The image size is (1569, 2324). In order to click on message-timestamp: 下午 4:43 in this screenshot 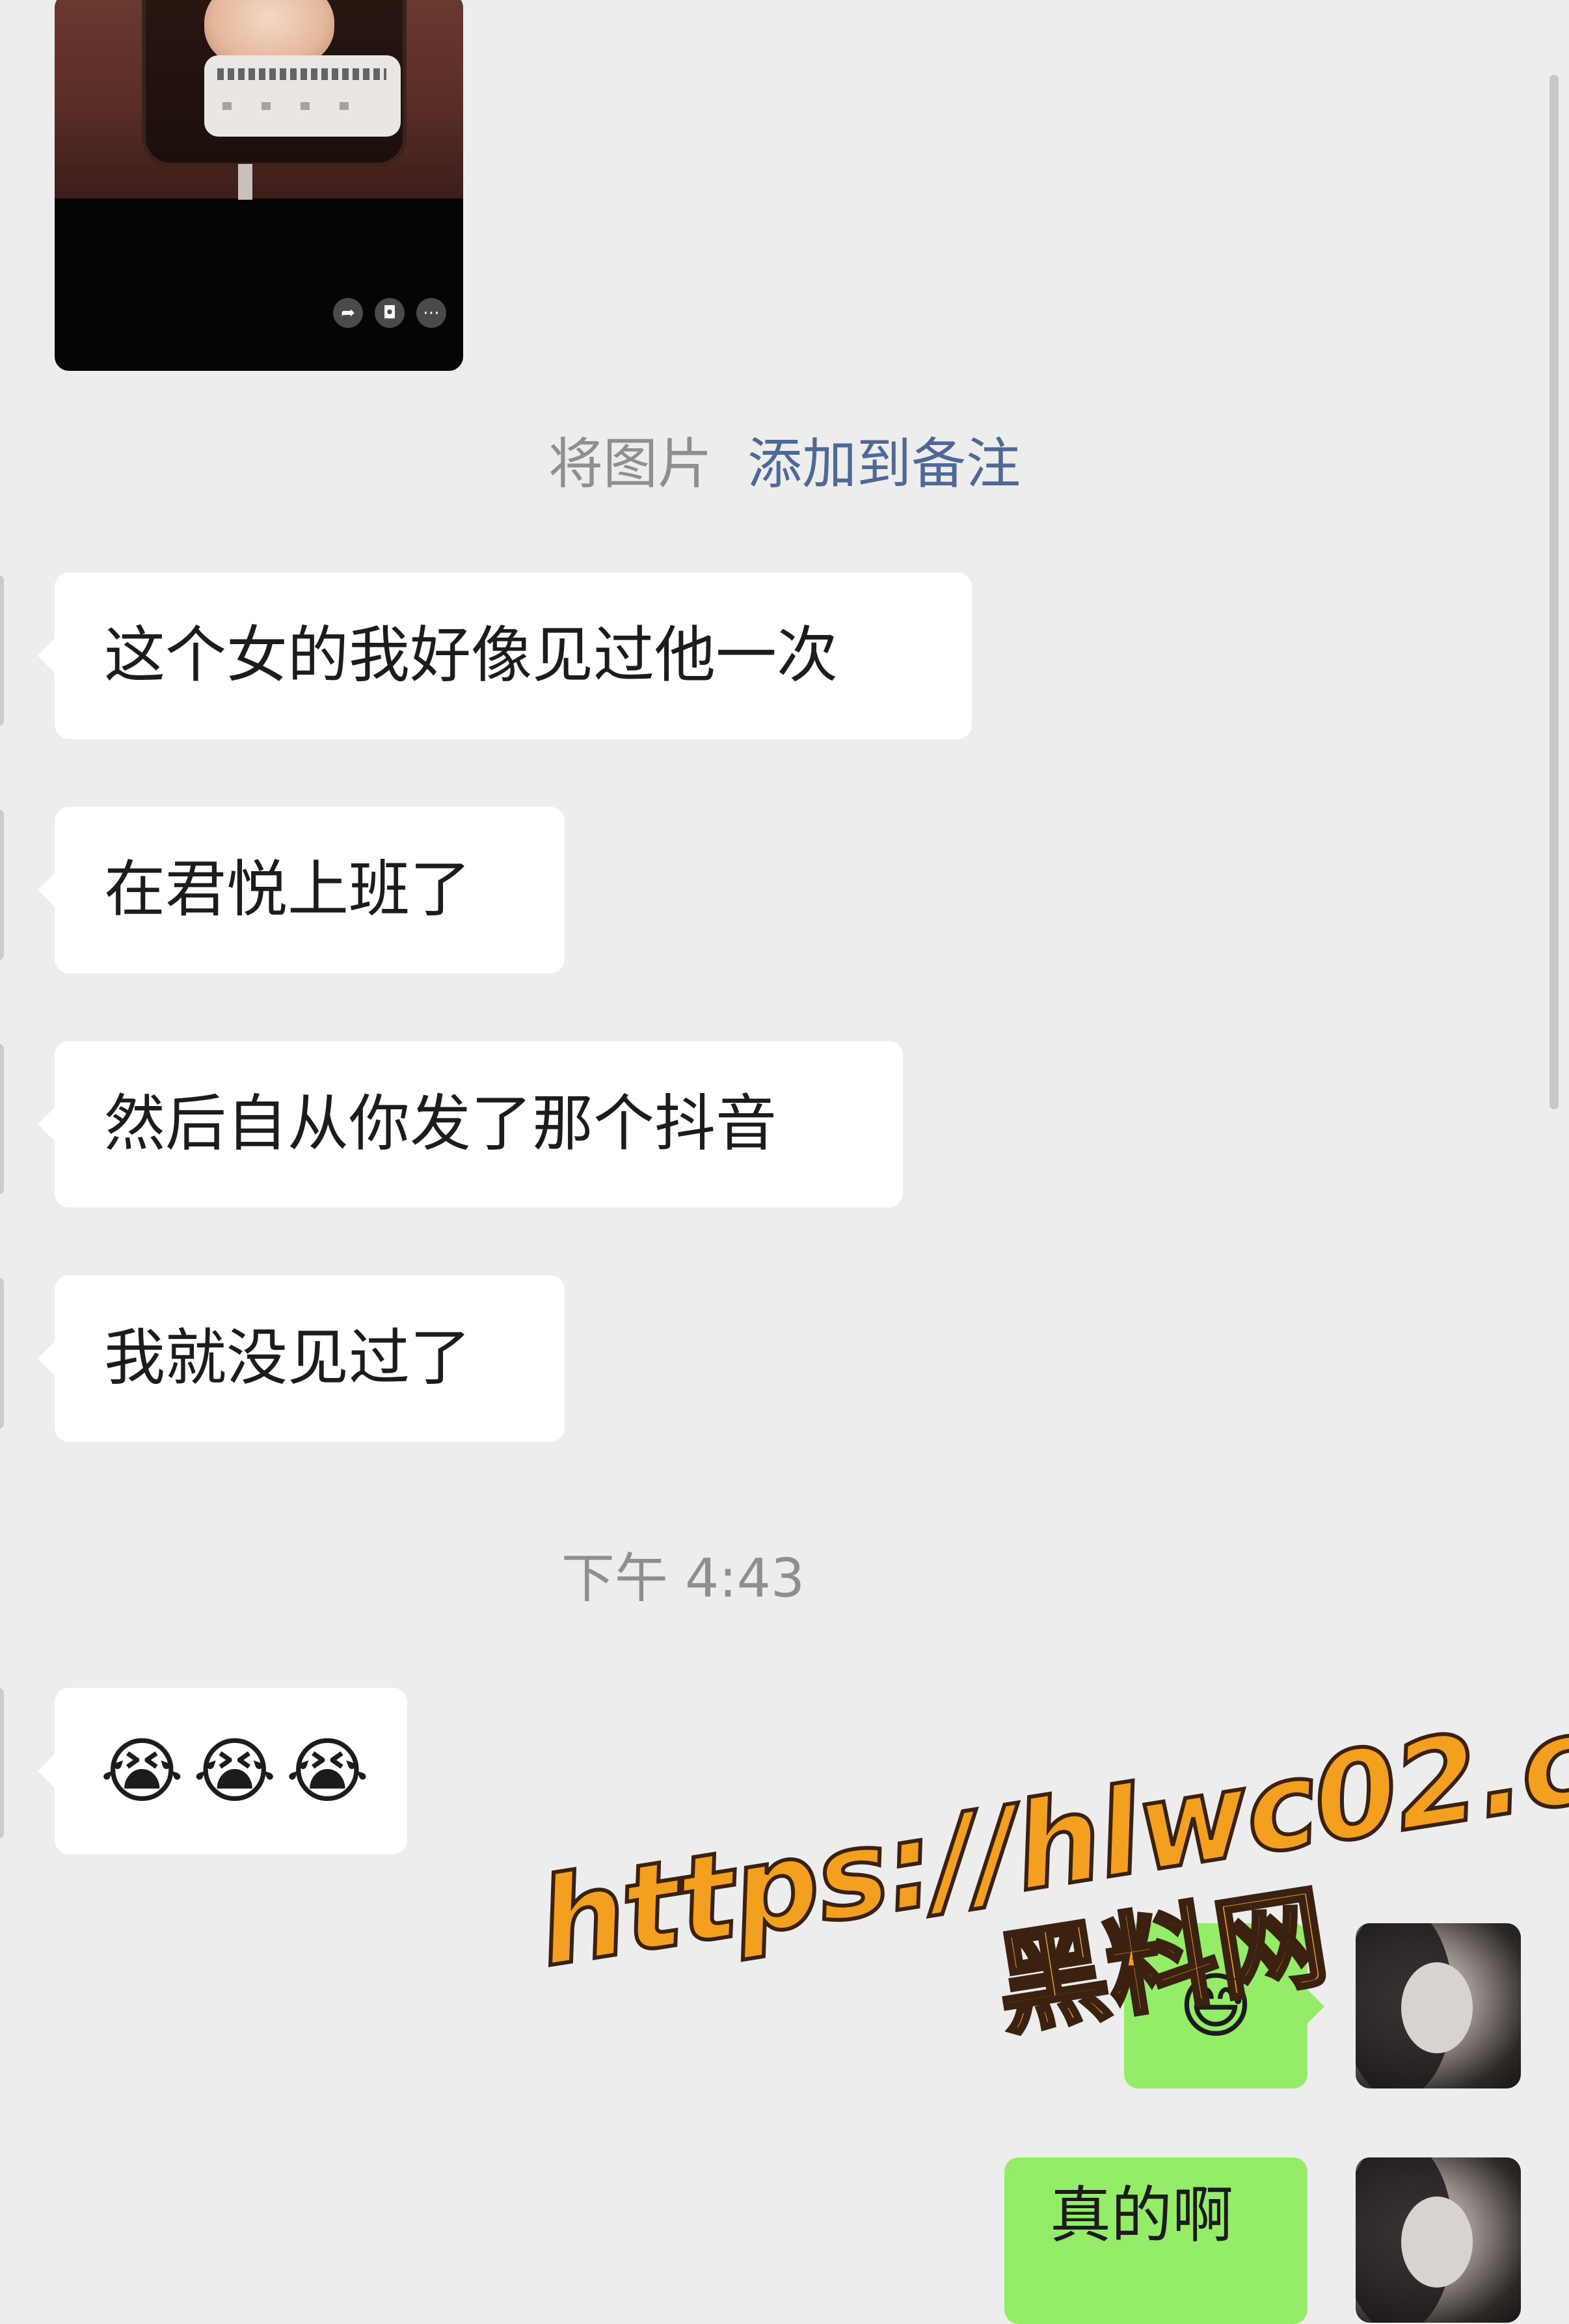, I will do `click(683, 1579)`.